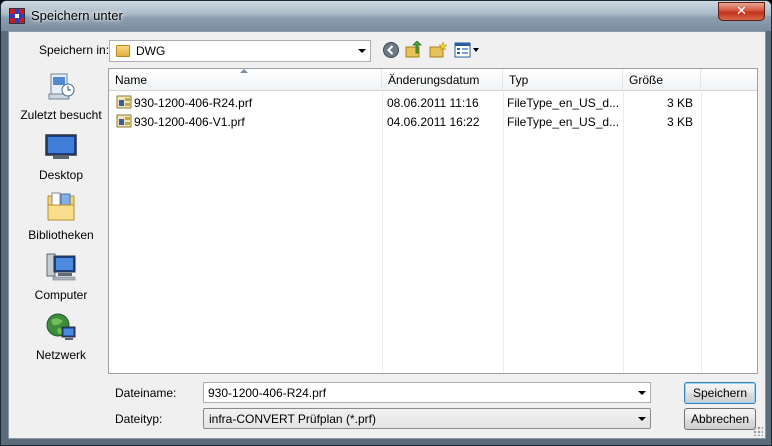 Image resolution: width=772 pixels, height=446 pixels. What do you see at coordinates (244, 71) in the screenshot?
I see `sort-ascending-icon` at bounding box center [244, 71].